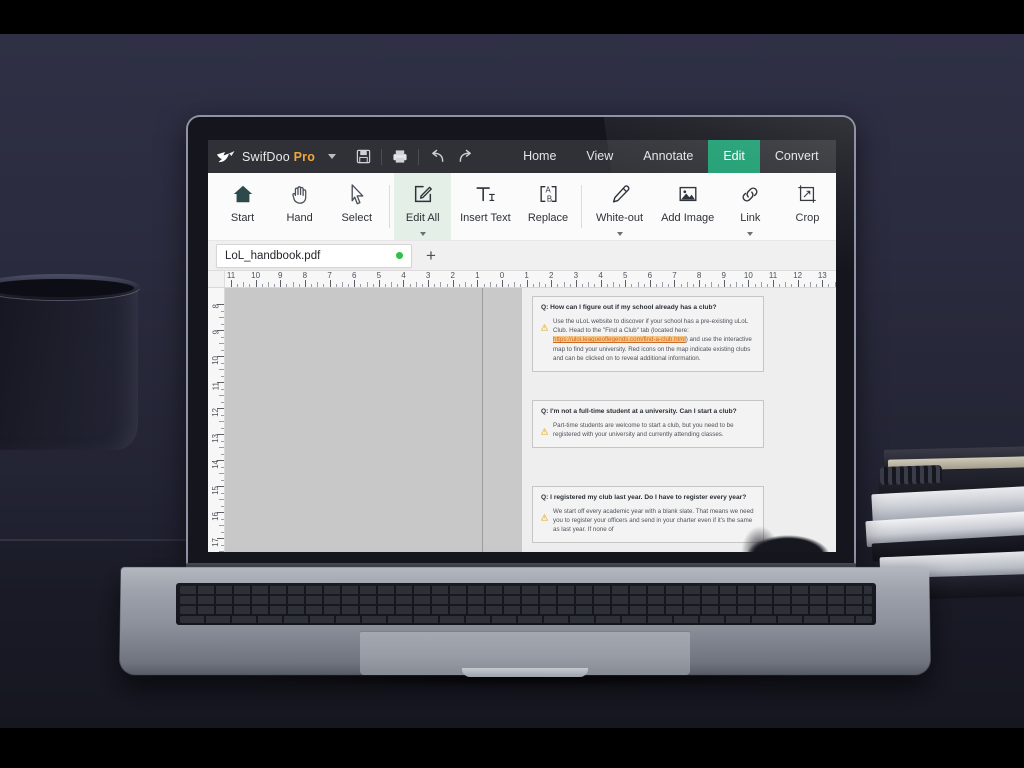 This screenshot has height=768, width=1024. What do you see at coordinates (797, 156) in the screenshot?
I see `menu-item-convert: Convert` at bounding box center [797, 156].